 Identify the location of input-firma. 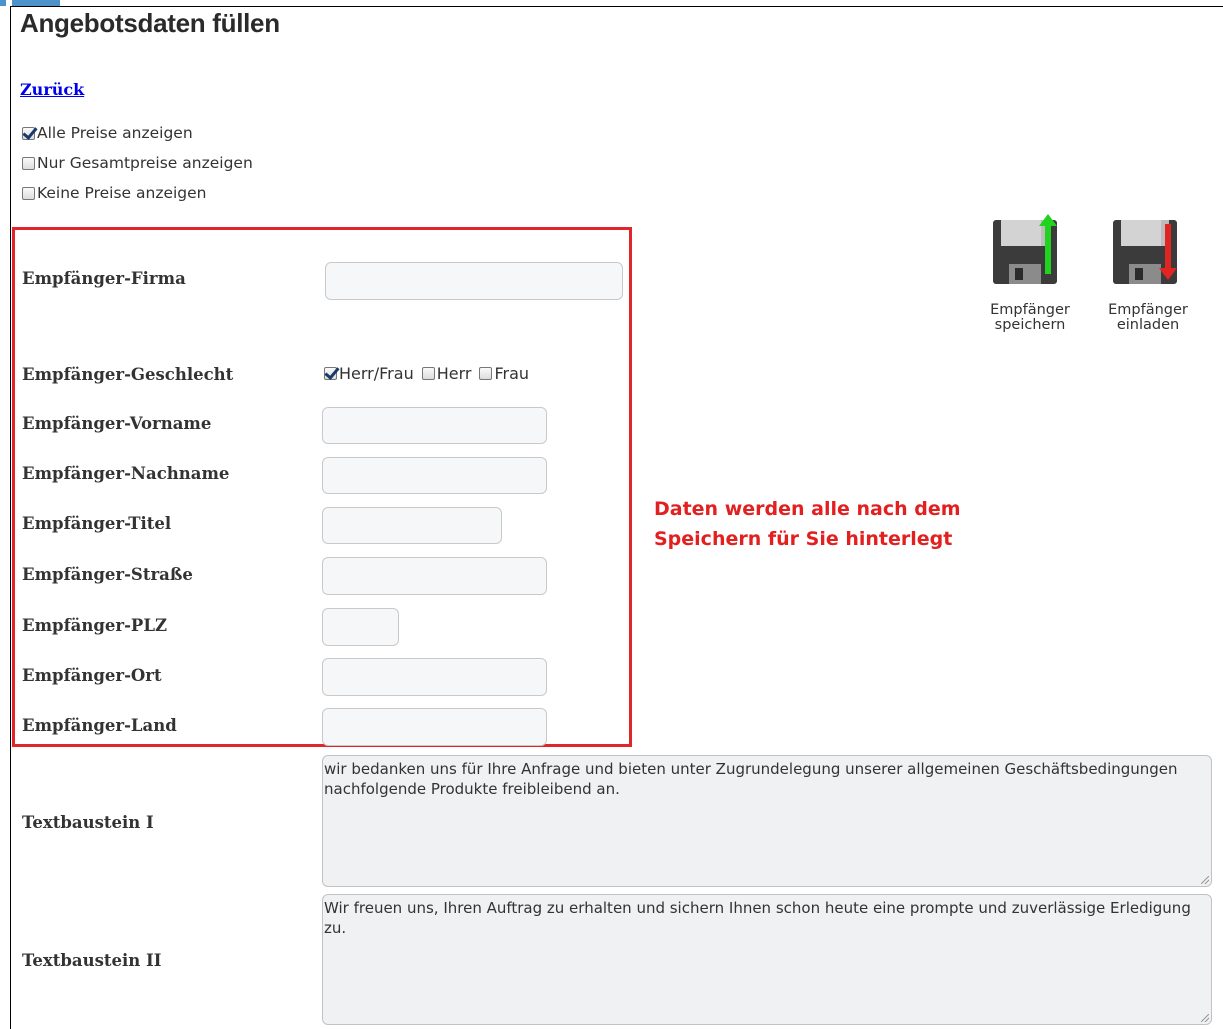
(474, 281).